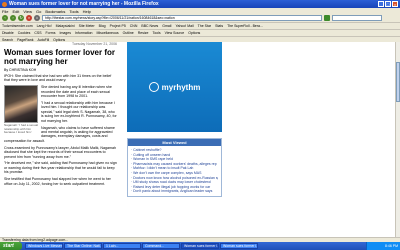 Image resolution: width=400 pixels, height=250 pixels. What do you see at coordinates (44, 26) in the screenshot?
I see `bookmark-item: Lang Hlo!` at bounding box center [44, 26].